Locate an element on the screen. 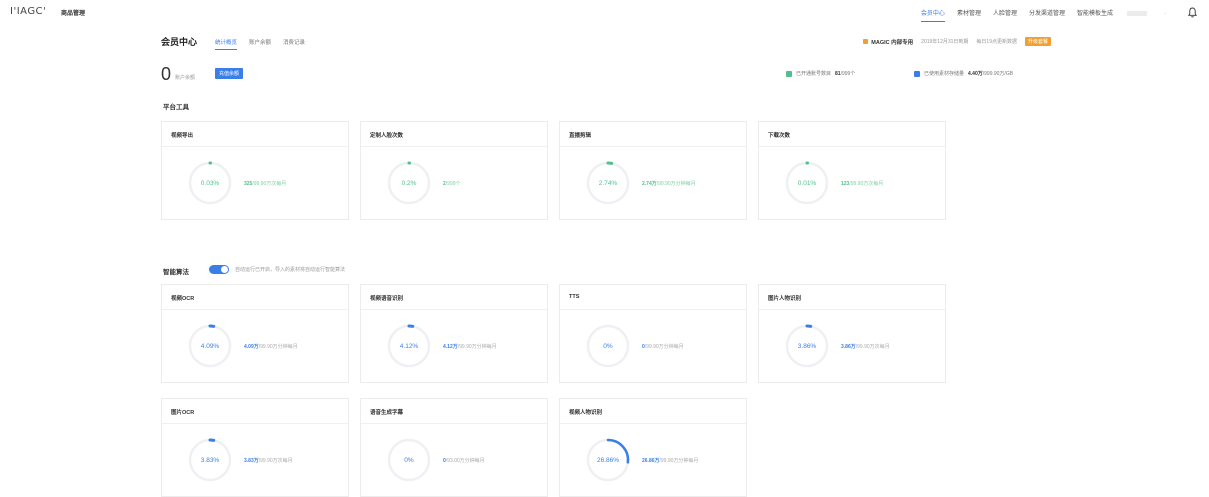 The height and width of the screenshot is (497, 1209). nav-item-channels: 分发渠道管理 is located at coordinates (1047, 12).